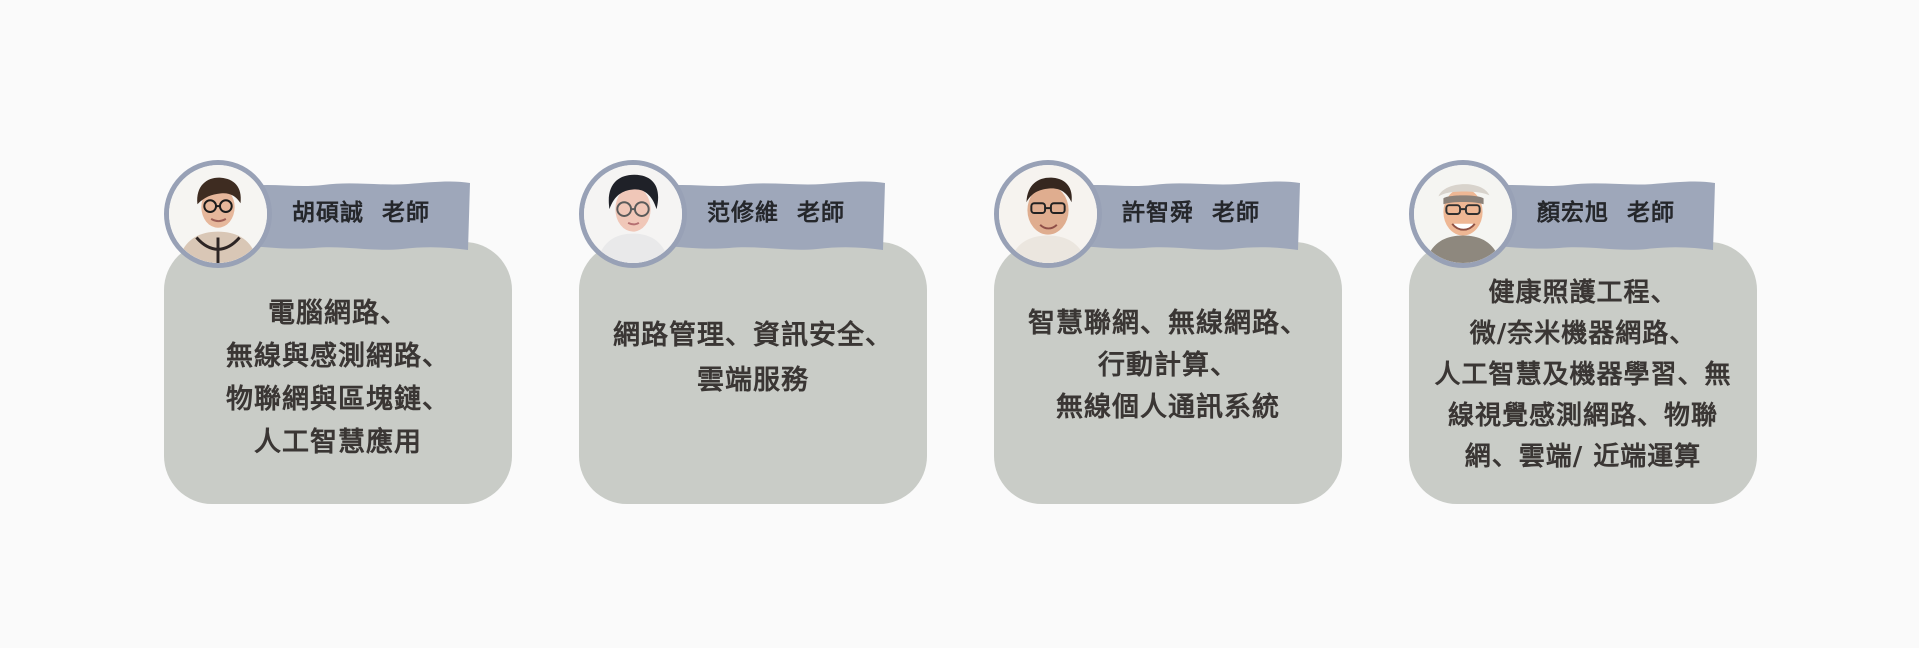 Image resolution: width=1919 pixels, height=648 pixels. I want to click on teacher-name: 顏宏旭 老師, so click(1606, 213).